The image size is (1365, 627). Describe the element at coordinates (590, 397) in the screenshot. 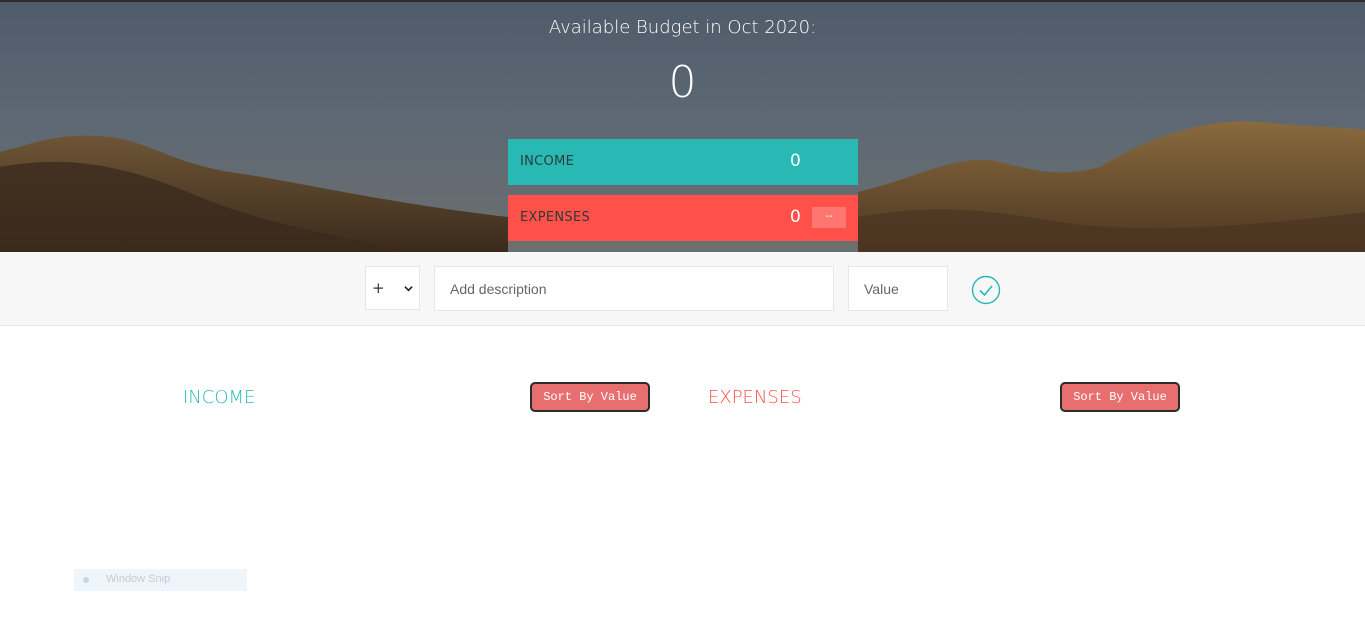

I see `income-sort-button: Sort By Value` at that location.